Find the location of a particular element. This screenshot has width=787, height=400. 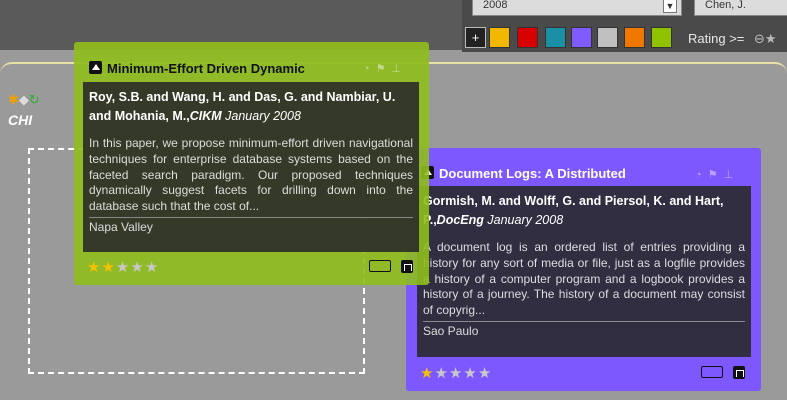

location: Sao Paulo is located at coordinates (451, 330).